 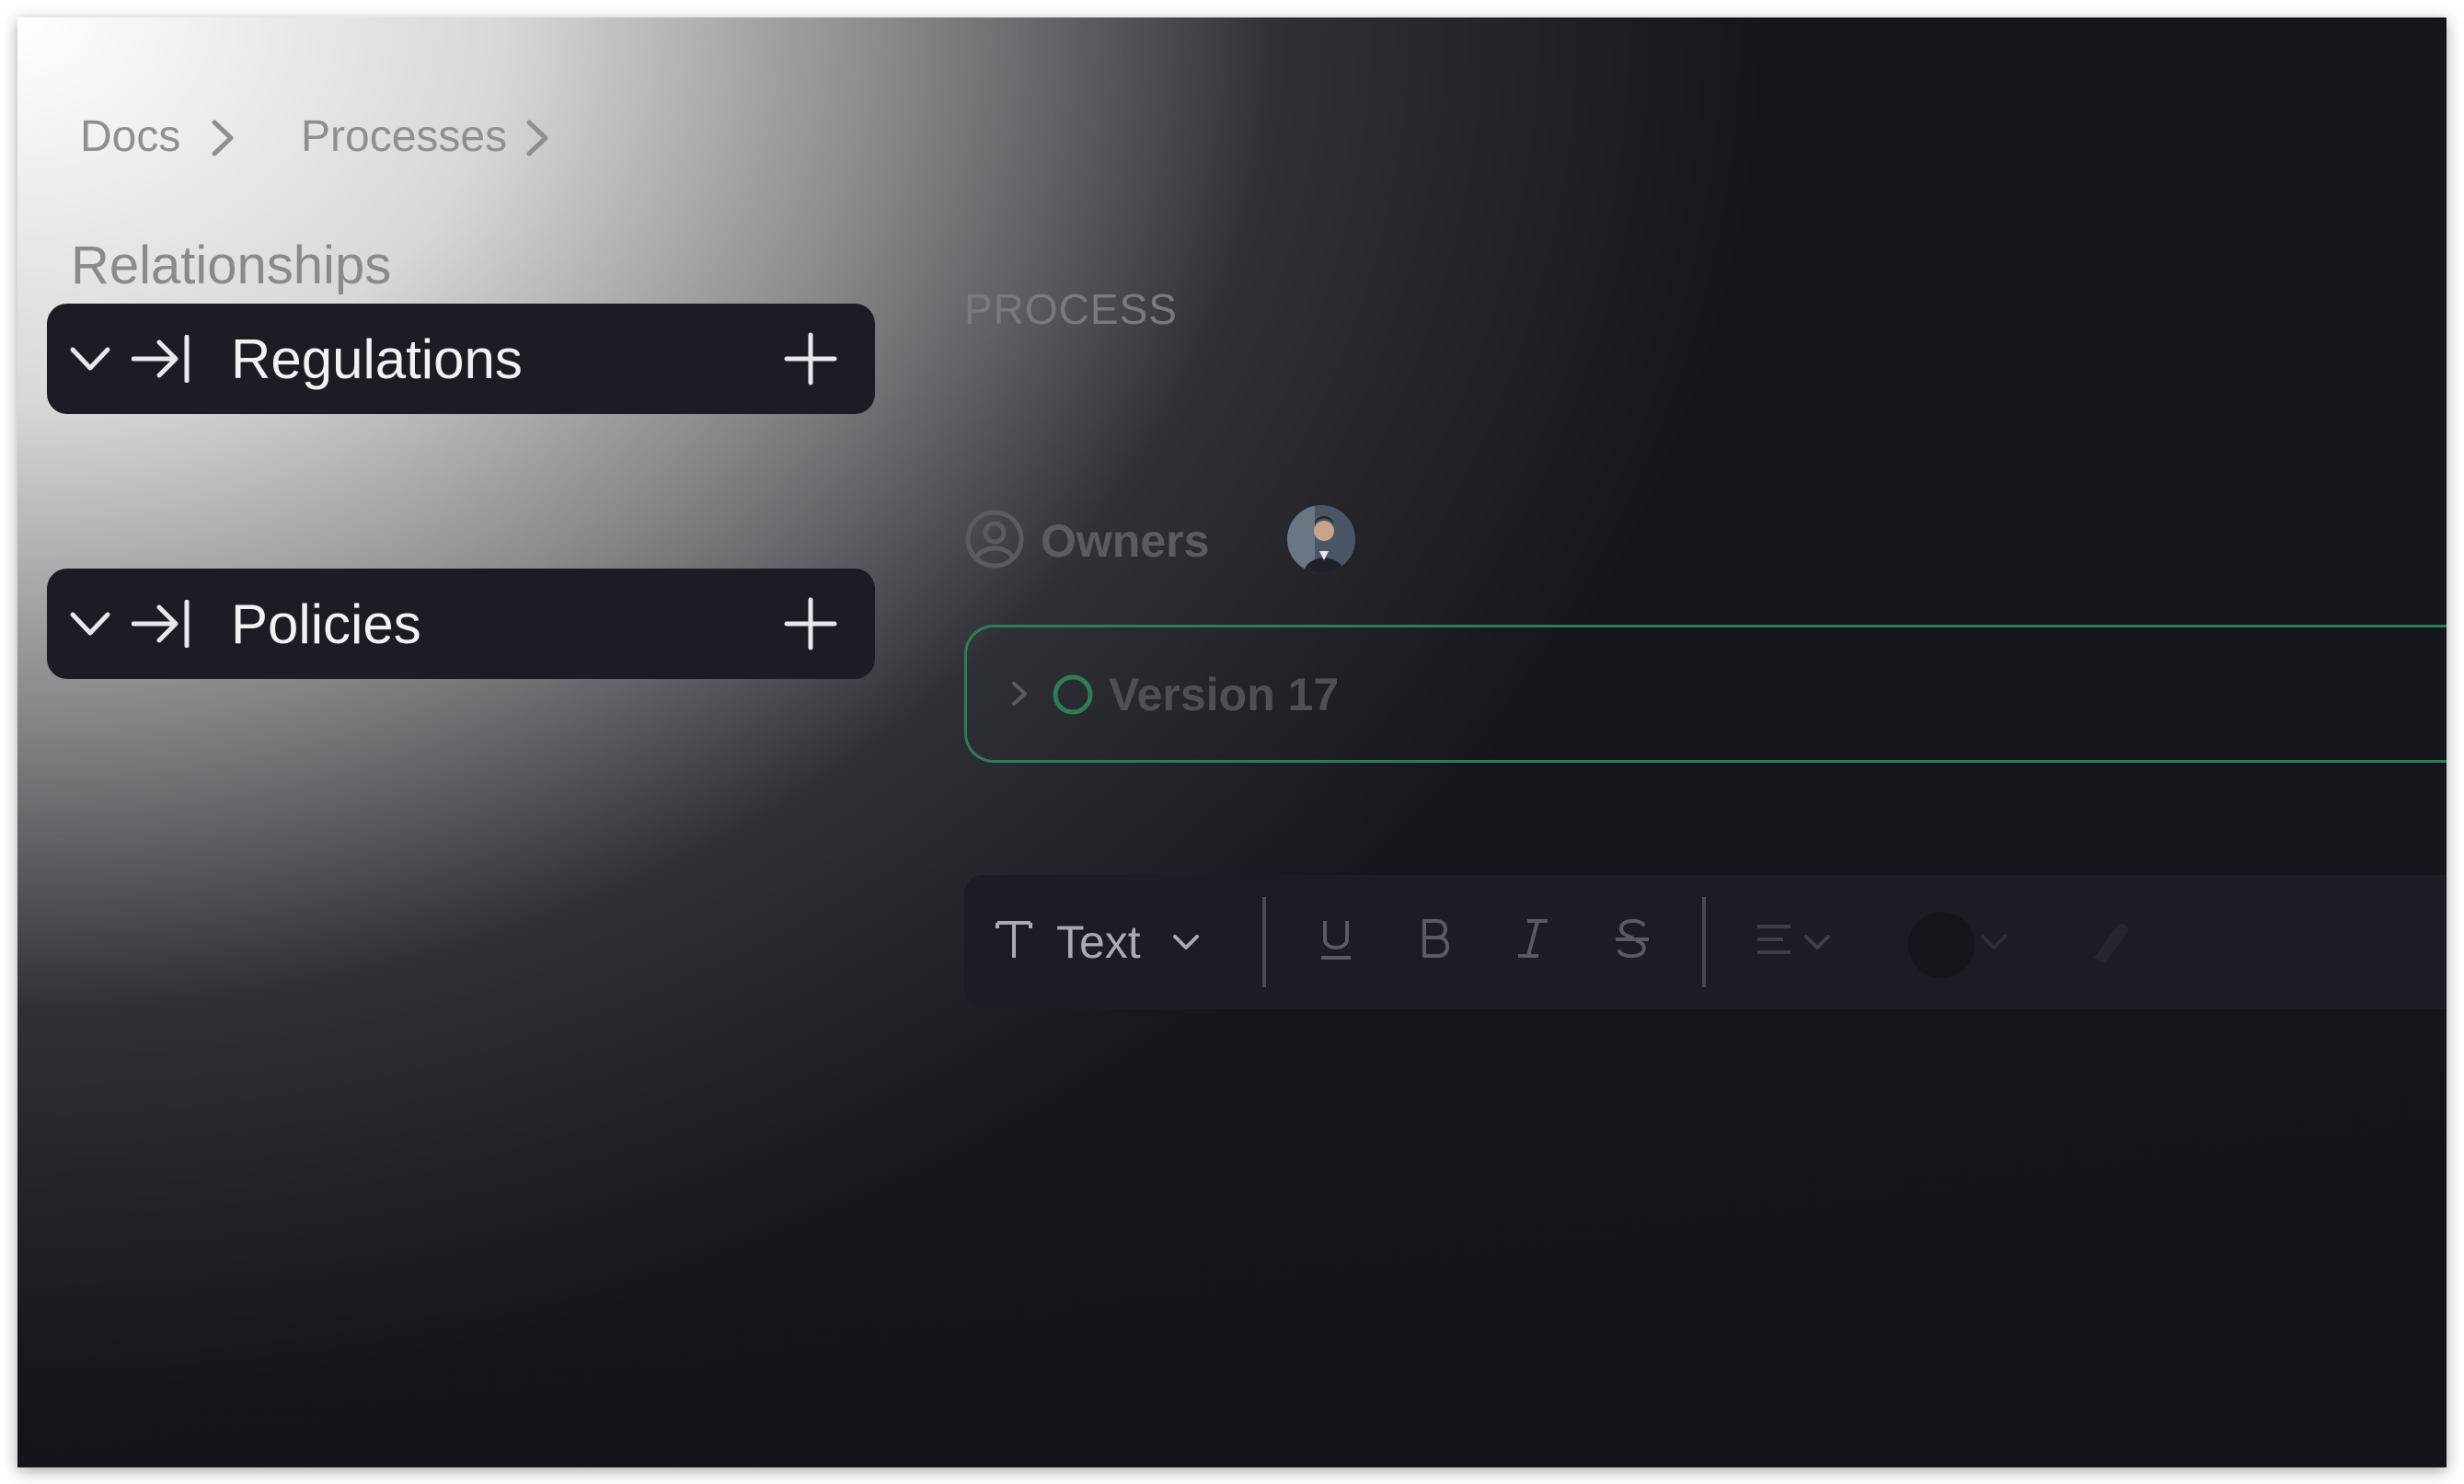 What do you see at coordinates (1071, 309) in the screenshot?
I see `process-section-label: PROCESS` at bounding box center [1071, 309].